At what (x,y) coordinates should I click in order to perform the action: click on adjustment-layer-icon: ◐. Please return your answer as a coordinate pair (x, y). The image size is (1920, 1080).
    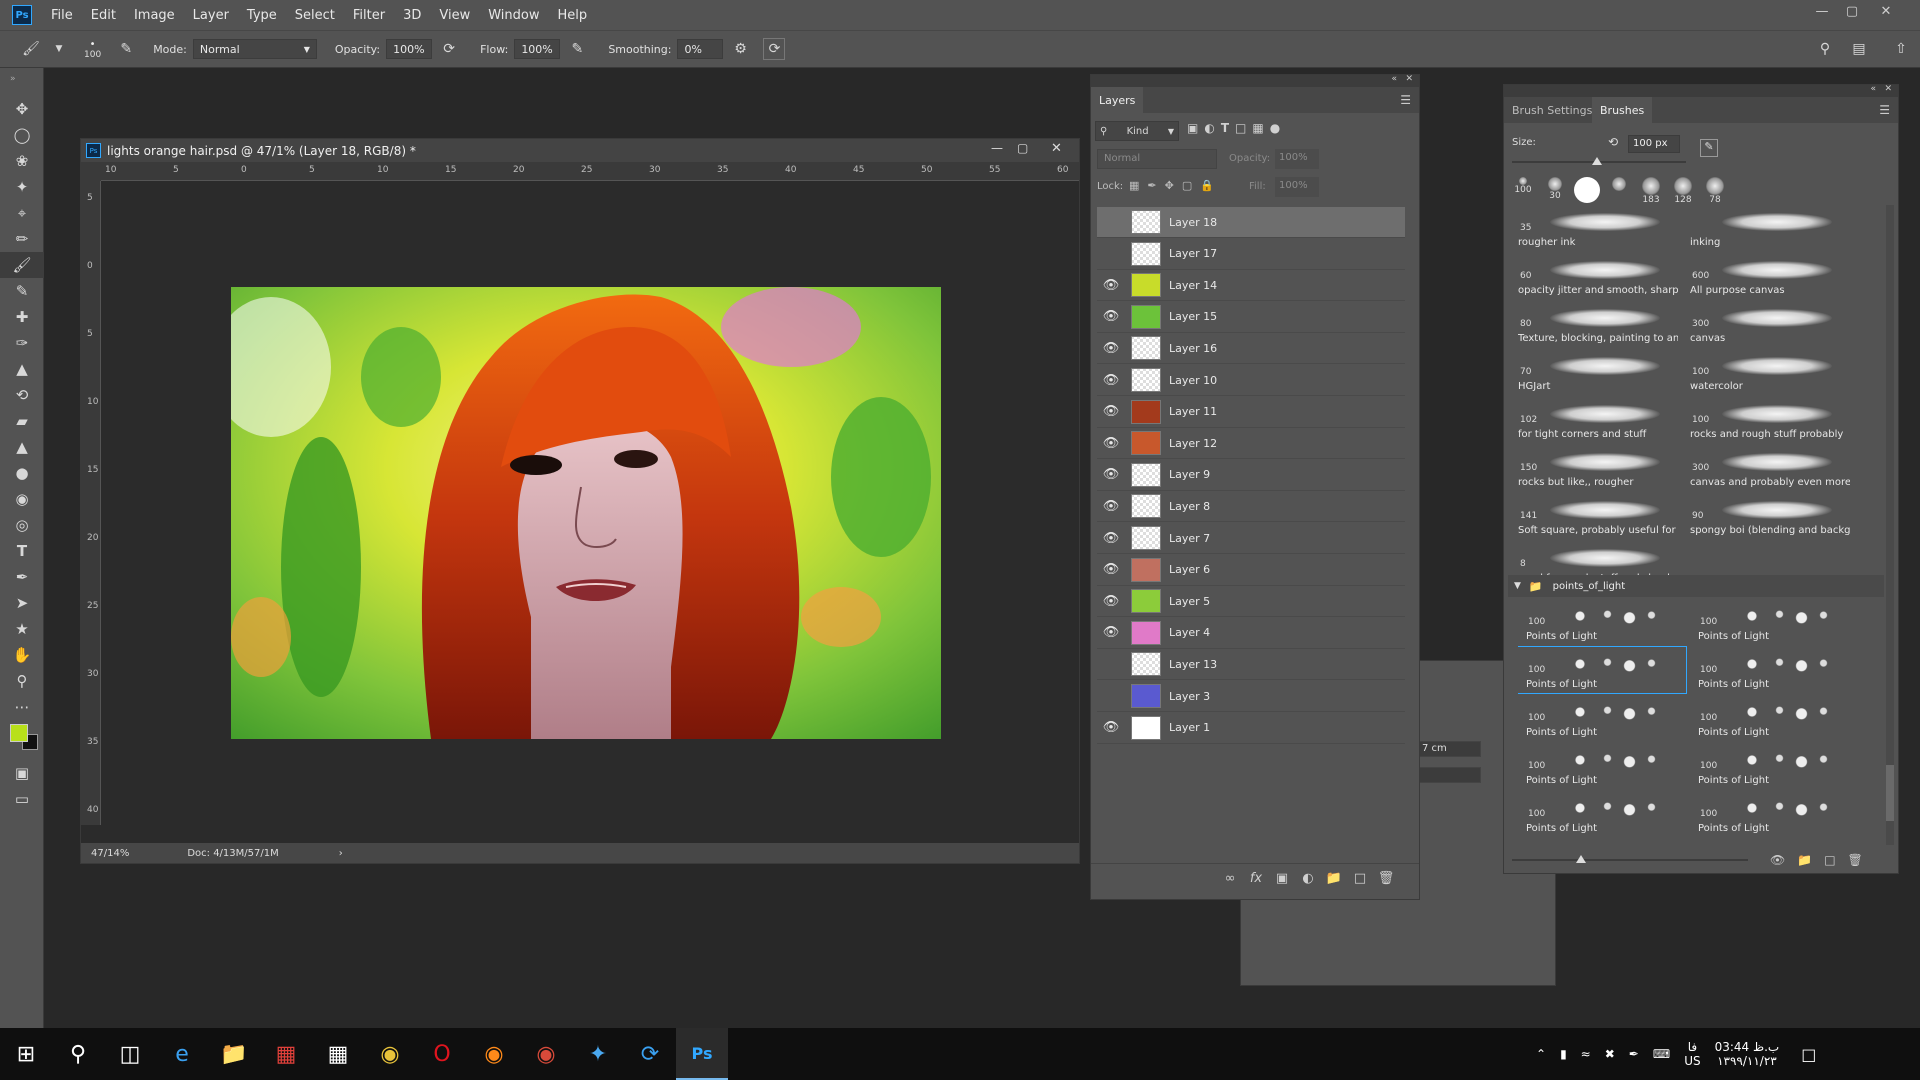
    Looking at the image, I should click on (1308, 878).